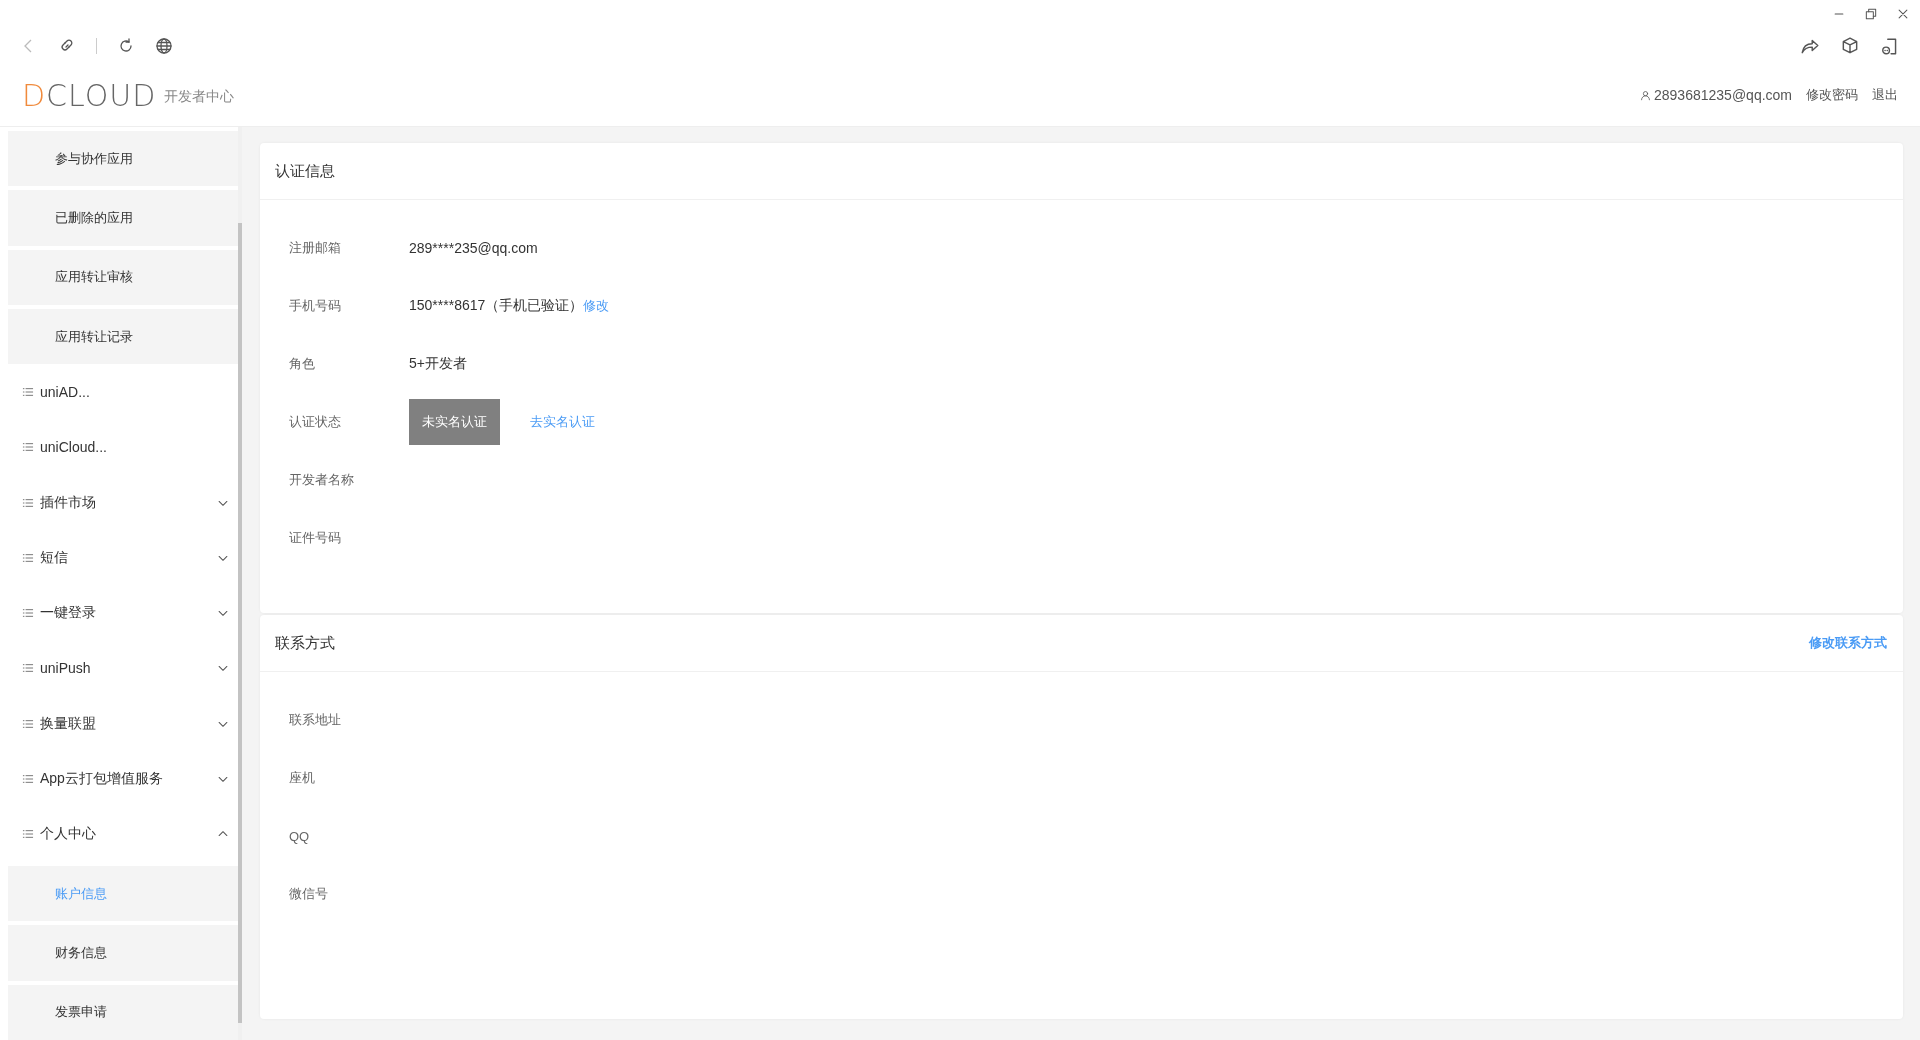 The width and height of the screenshot is (1920, 1040). I want to click on field-value: 150****8617（手机已验证）, so click(496, 306).